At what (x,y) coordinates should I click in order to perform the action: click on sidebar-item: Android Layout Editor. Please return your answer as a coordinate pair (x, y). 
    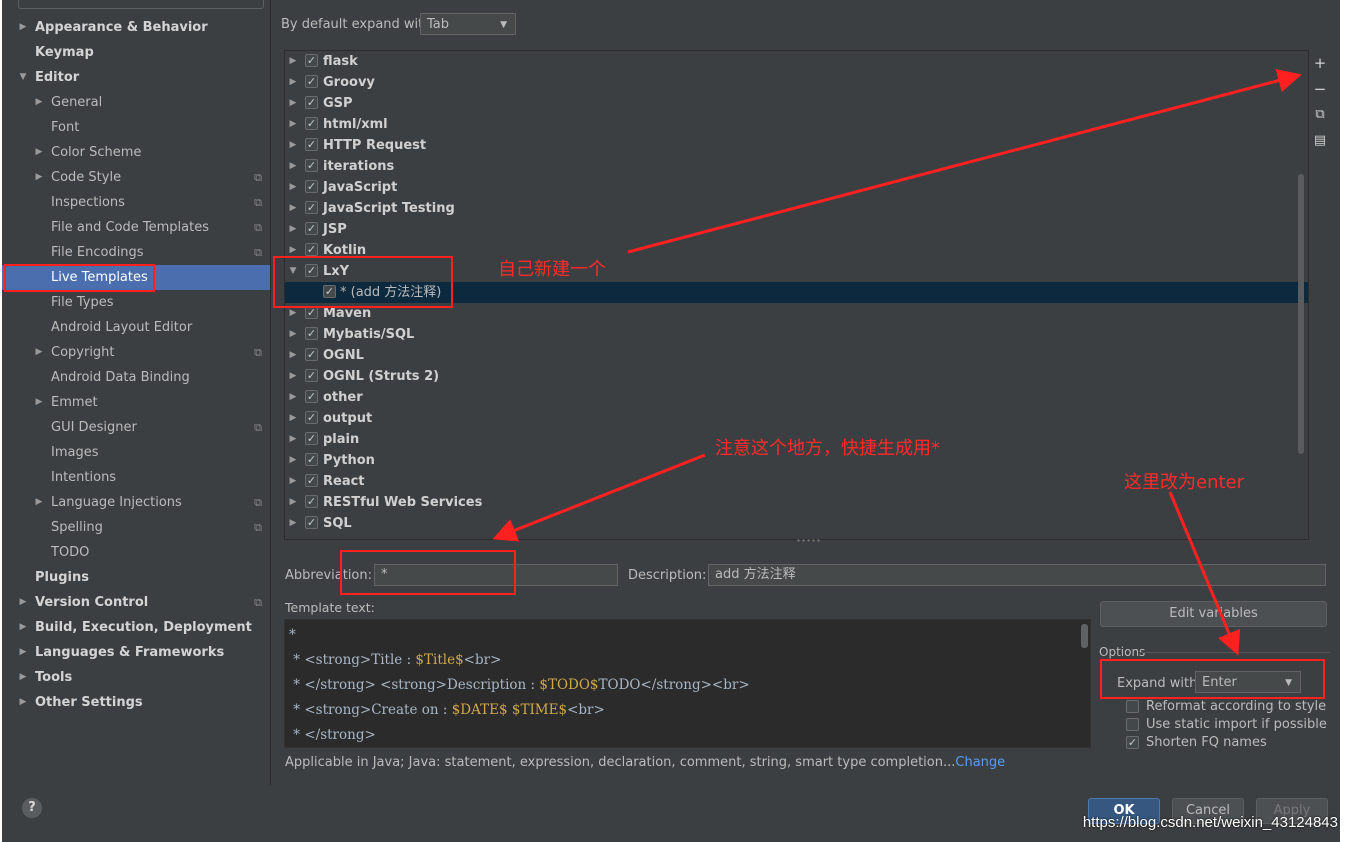
    Looking at the image, I should click on (136, 327).